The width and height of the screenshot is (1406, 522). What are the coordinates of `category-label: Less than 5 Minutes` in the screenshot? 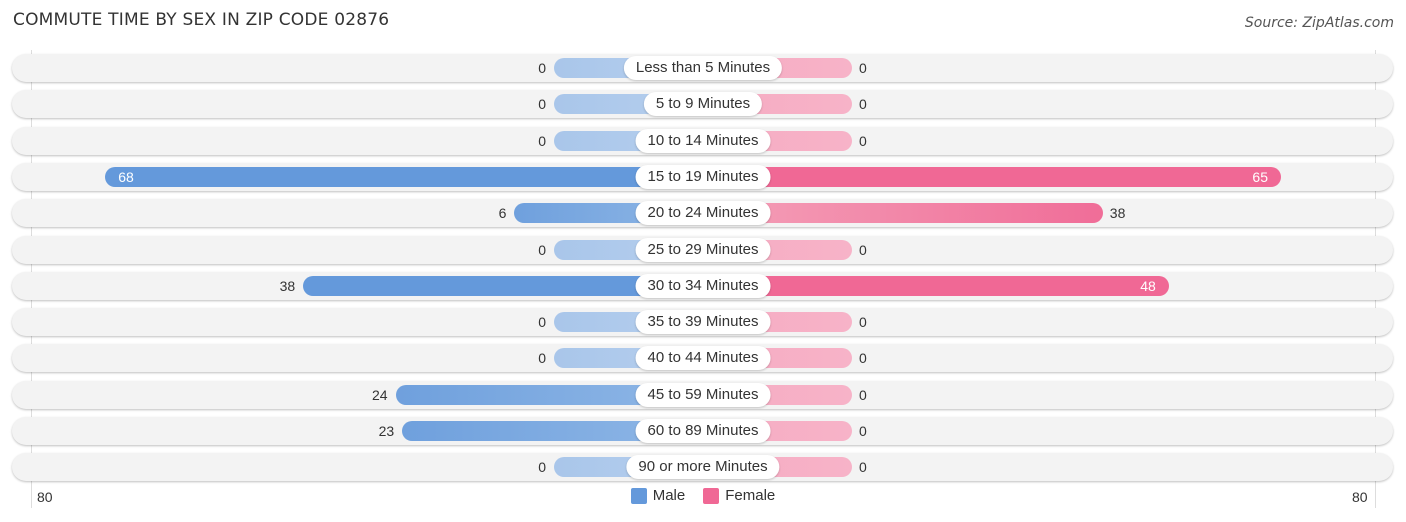 It's located at (703, 68).